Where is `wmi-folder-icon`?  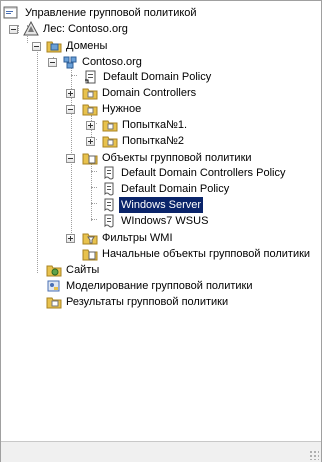 wmi-folder-icon is located at coordinates (90, 239).